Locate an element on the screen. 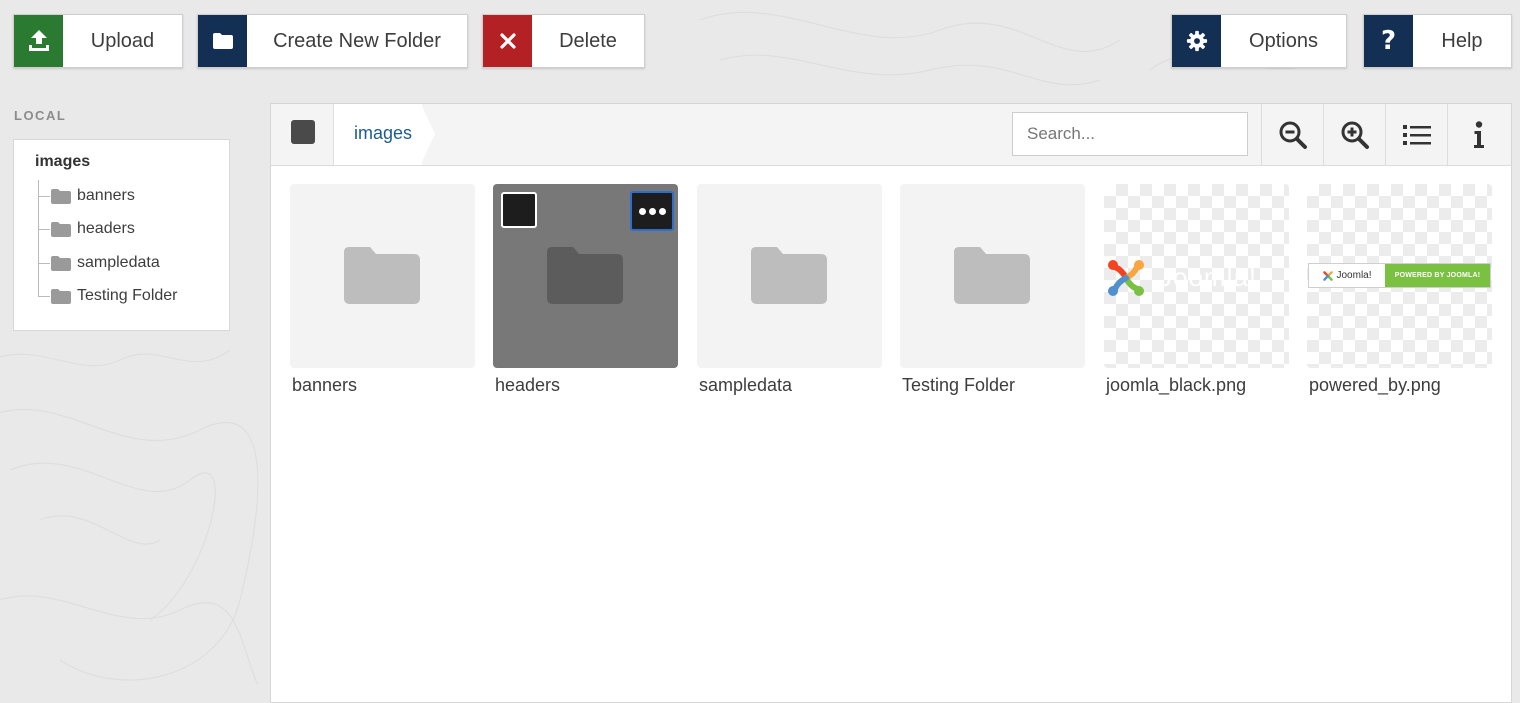  local-section-label: LOCAL is located at coordinates (40, 115).